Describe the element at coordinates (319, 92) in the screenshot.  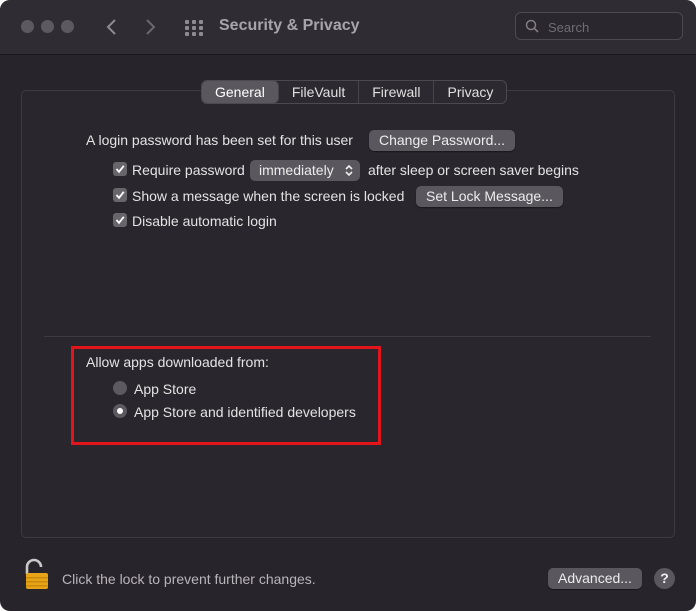
I see `tab-filevault: FileVault` at that location.